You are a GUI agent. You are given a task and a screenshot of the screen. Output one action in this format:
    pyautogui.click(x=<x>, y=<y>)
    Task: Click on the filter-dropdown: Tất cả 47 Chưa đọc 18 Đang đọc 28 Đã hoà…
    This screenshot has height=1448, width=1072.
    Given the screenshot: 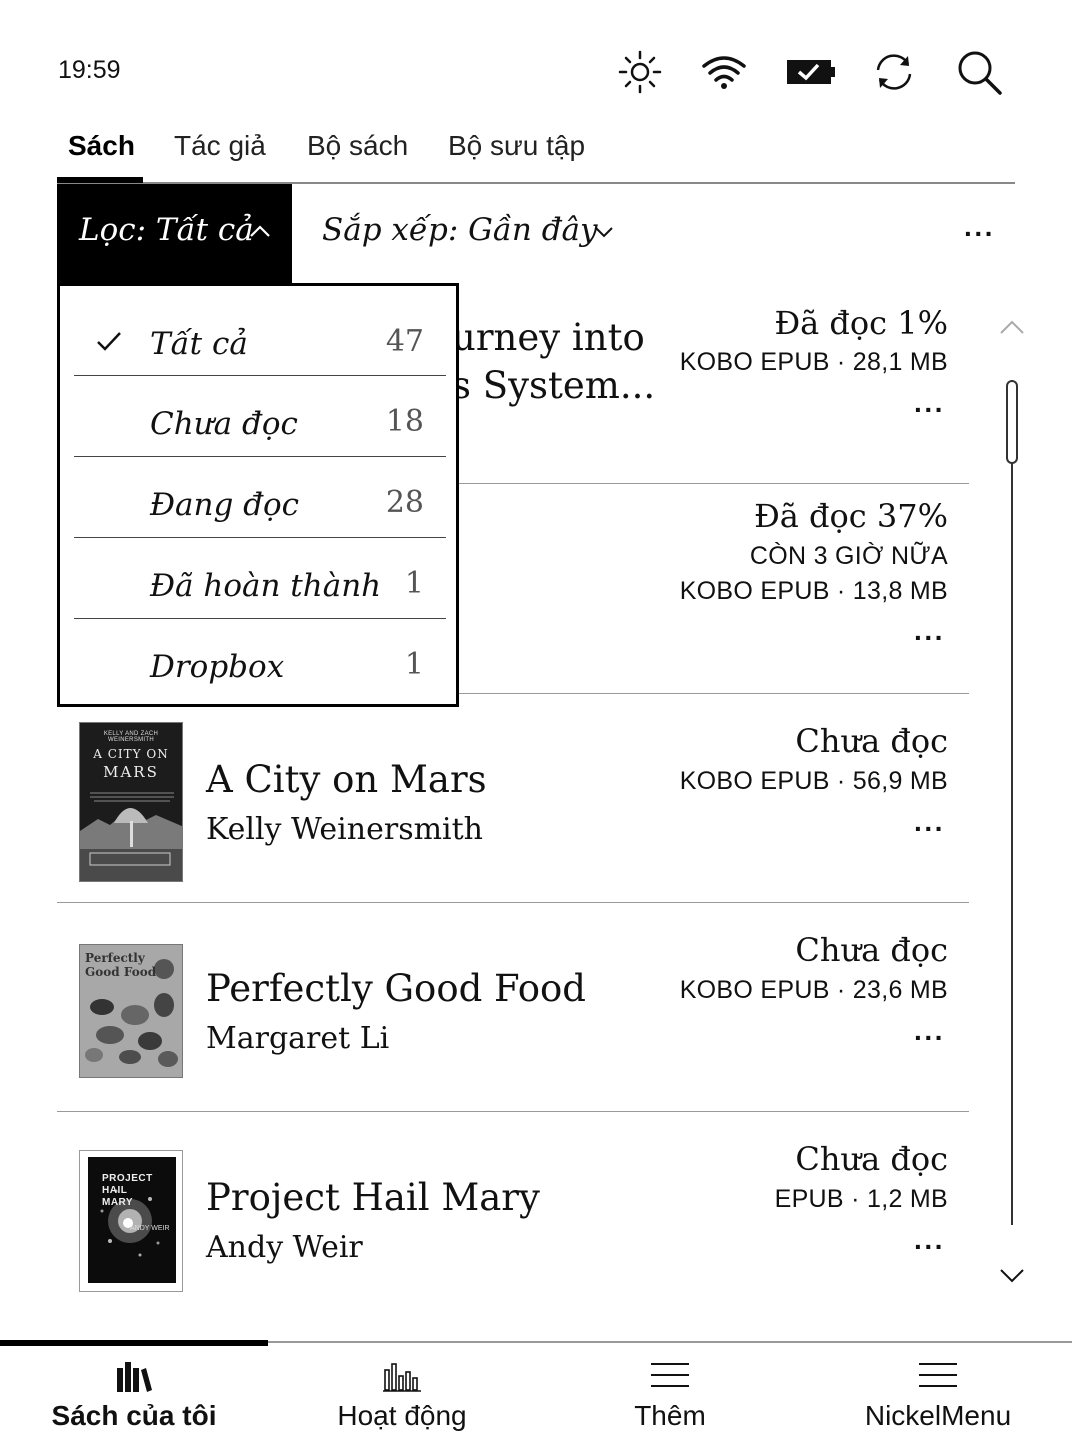 What is the action you would take?
    pyautogui.click(x=258, y=495)
    